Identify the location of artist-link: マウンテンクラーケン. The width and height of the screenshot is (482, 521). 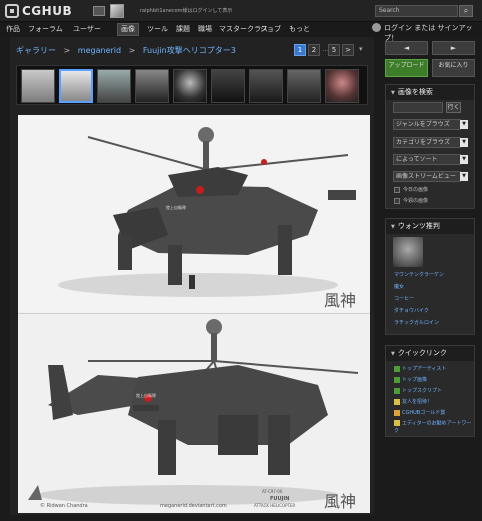
(419, 274).